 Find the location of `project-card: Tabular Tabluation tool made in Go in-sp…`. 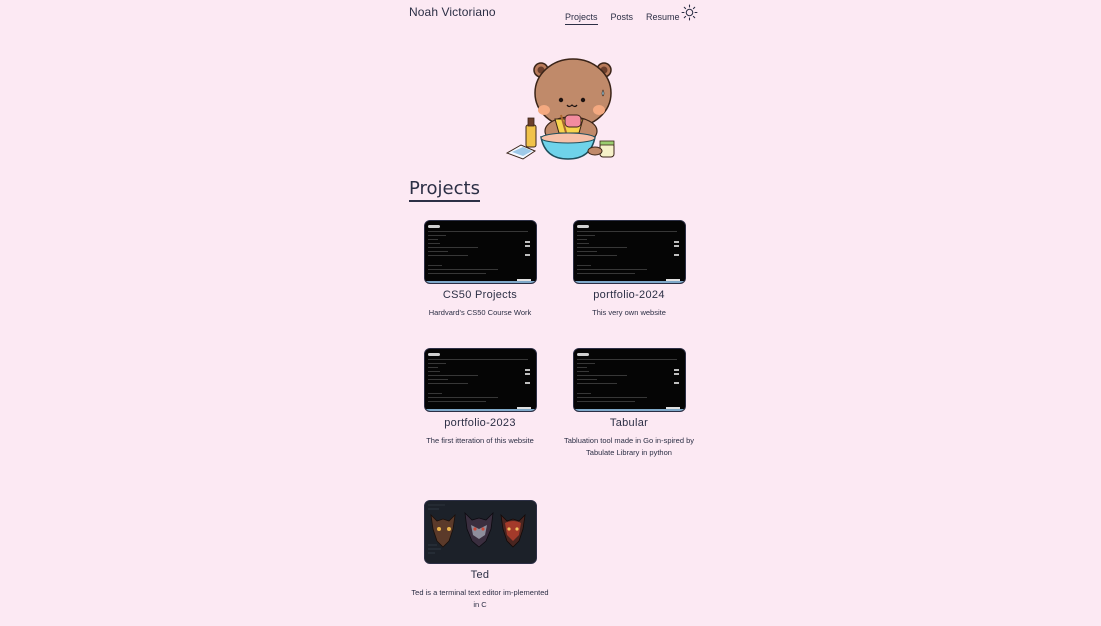

project-card: Tabular Tabluation tool made in Go in-sp… is located at coordinates (629, 403).